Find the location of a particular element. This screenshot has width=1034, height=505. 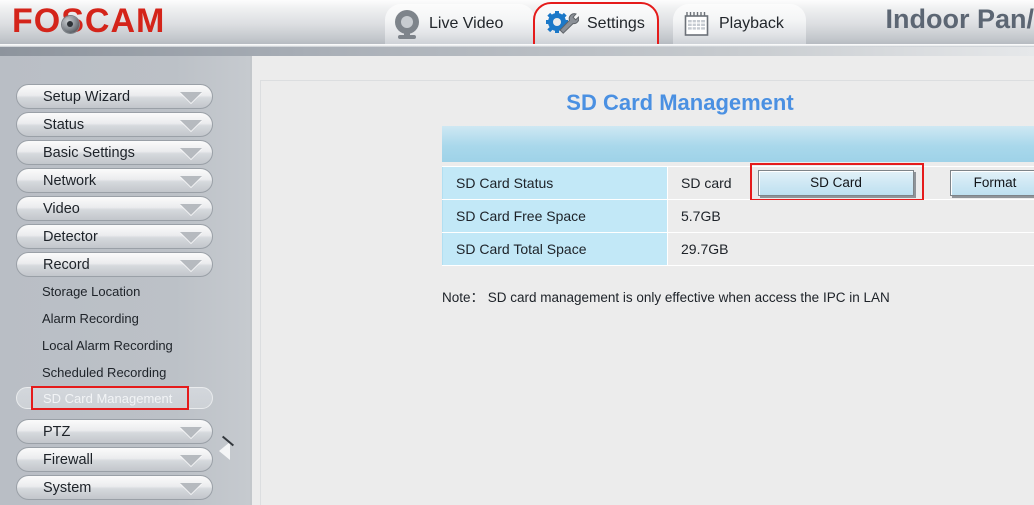

sidebar-item-status: Status is located at coordinates (114, 124).